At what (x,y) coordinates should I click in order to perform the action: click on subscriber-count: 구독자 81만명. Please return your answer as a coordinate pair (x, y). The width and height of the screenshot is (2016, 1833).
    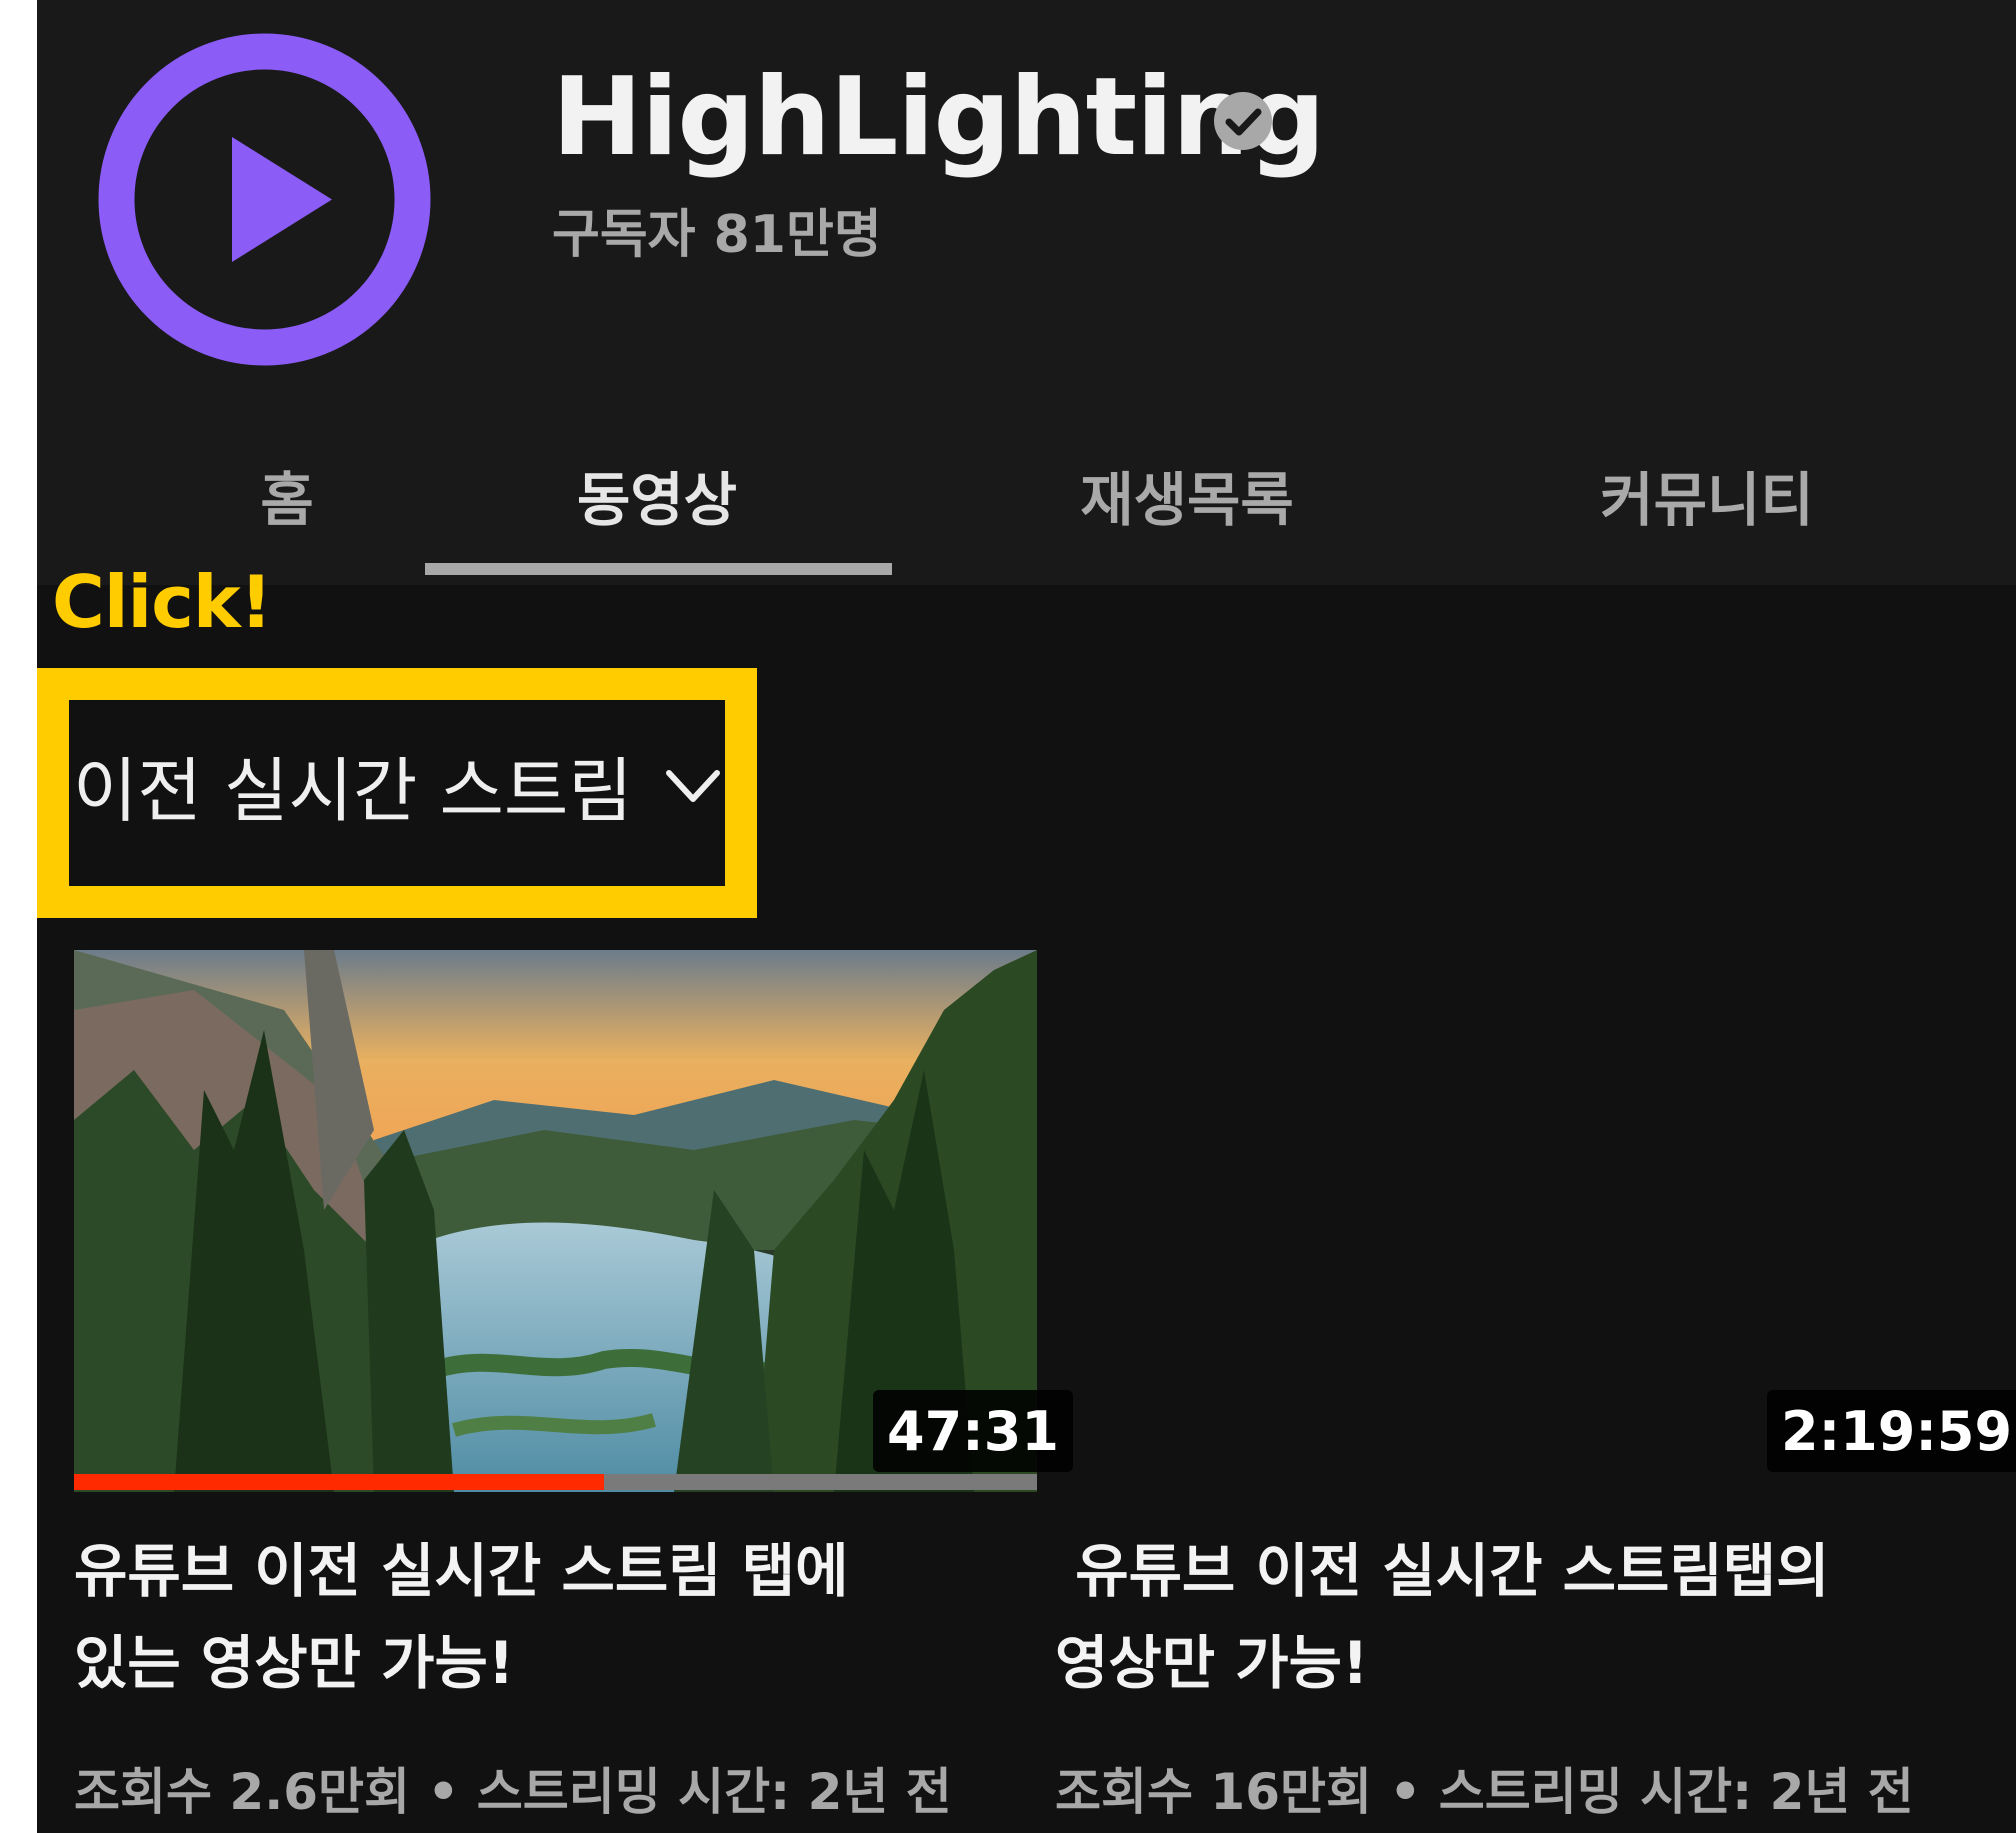
    Looking at the image, I should click on (717, 235).